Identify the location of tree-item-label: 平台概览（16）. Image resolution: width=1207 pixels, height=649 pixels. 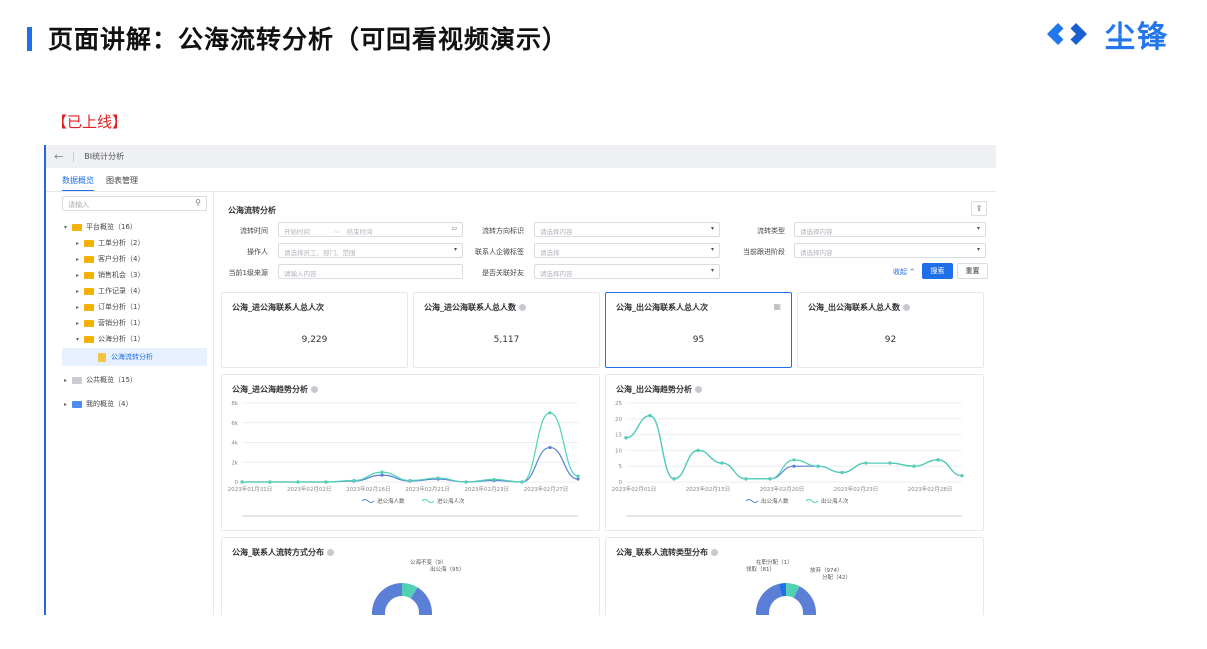
(111, 227).